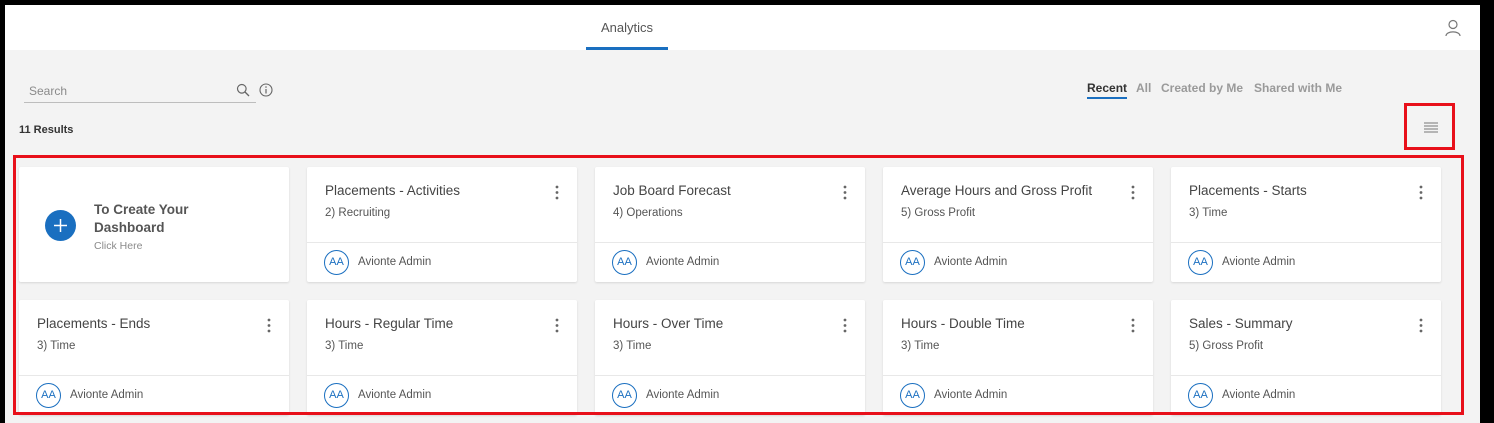  Describe the element at coordinates (266, 90) in the screenshot. I see `info-icon` at that location.